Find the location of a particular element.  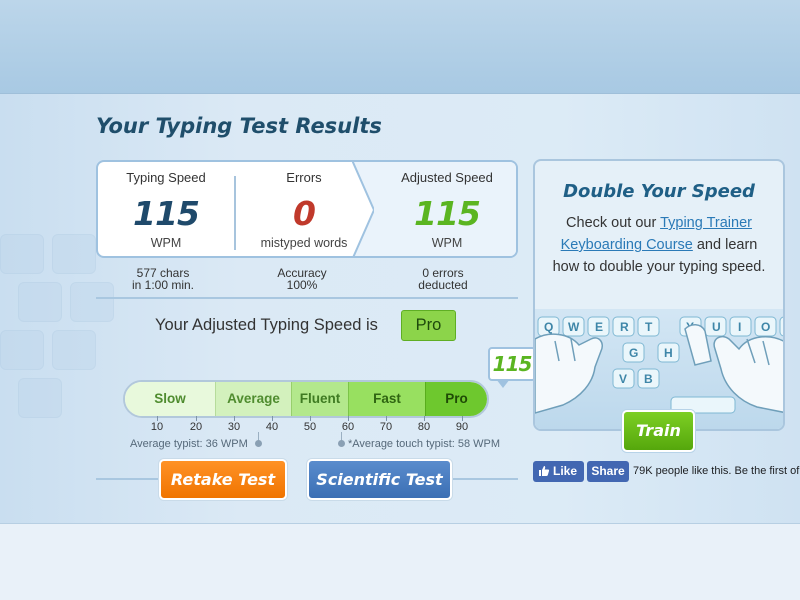

promo-title: Double Your Speed is located at coordinates (659, 191).